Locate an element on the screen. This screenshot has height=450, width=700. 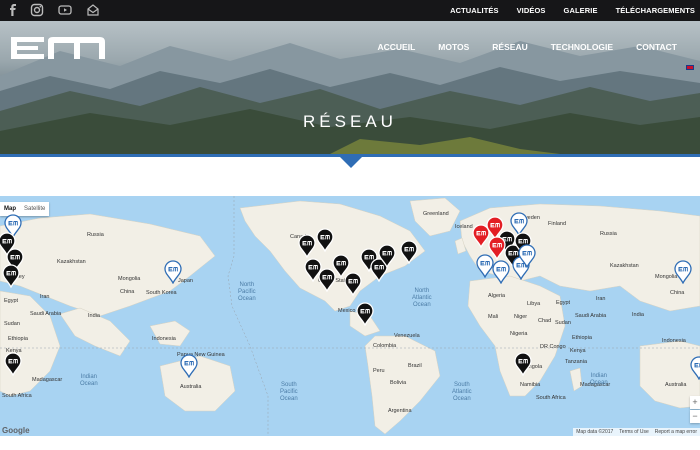
nav-contact: CONTACT is located at coordinates (656, 47).